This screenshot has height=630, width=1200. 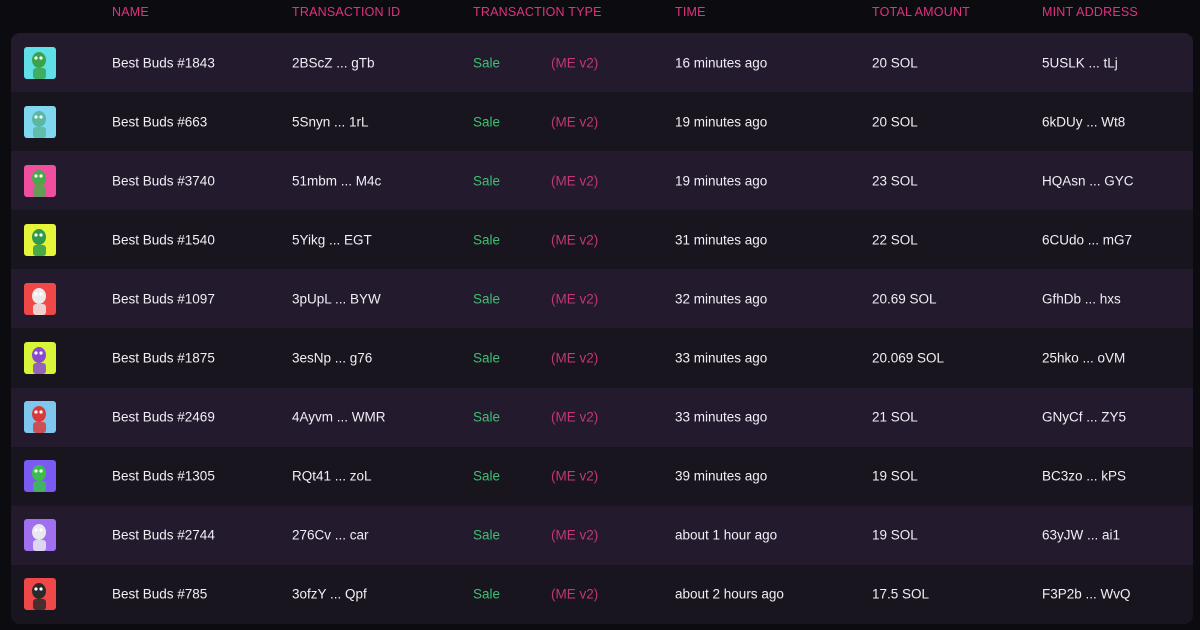 What do you see at coordinates (163, 476) in the screenshot?
I see `nft-name: Best Buds #1305` at bounding box center [163, 476].